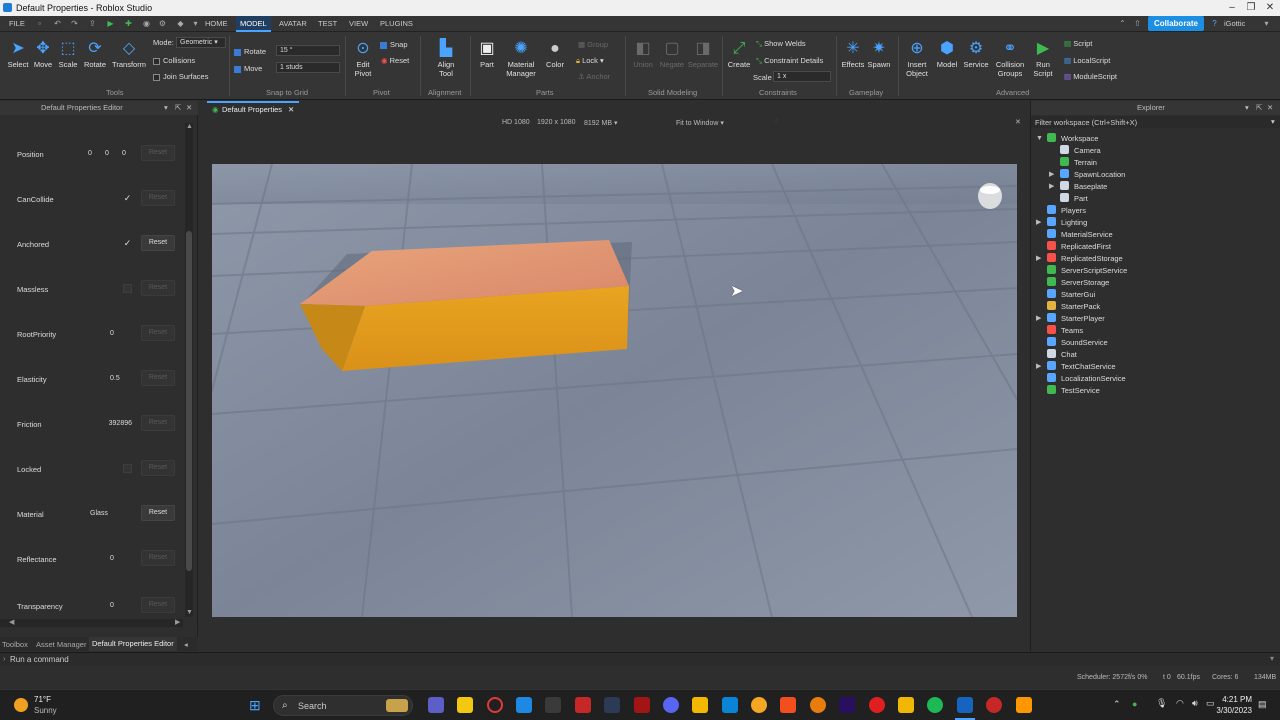  What do you see at coordinates (129, 54) in the screenshot?
I see `transform-tool-button: ◇ Transform` at bounding box center [129, 54].